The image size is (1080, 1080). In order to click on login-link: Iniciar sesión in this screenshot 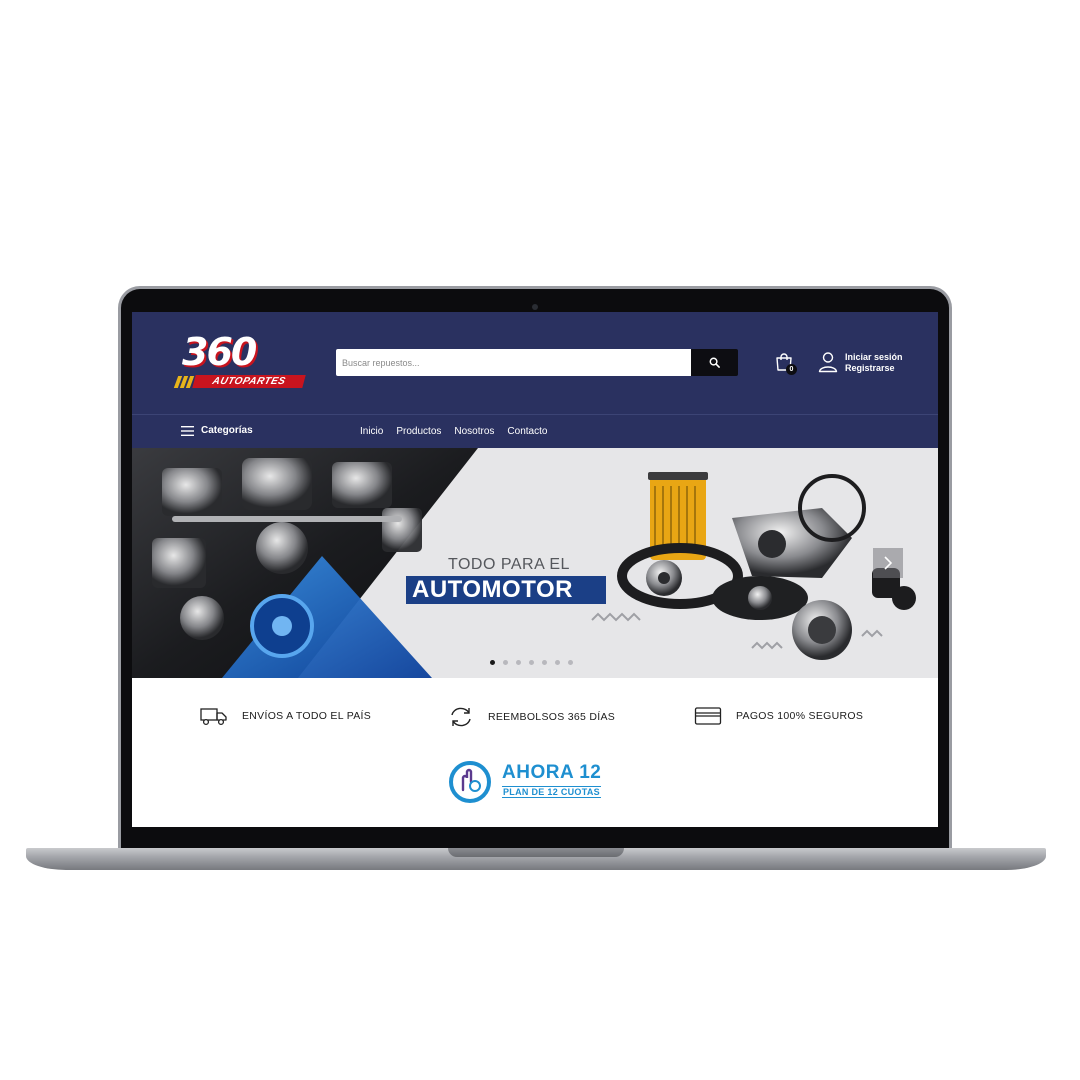, I will do `click(874, 357)`.